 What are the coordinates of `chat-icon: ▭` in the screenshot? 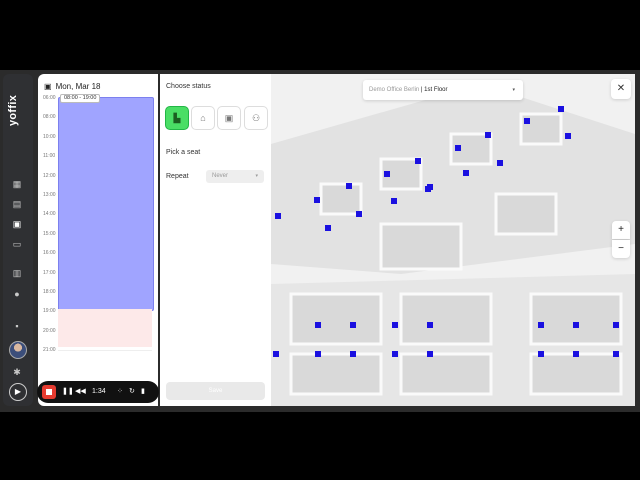 It's located at (17, 244).